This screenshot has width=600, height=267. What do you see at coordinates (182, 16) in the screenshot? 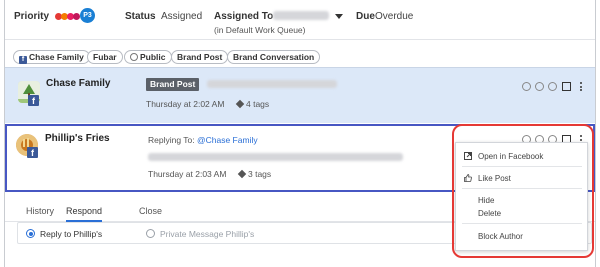
I see `status-value: Assigned` at bounding box center [182, 16].